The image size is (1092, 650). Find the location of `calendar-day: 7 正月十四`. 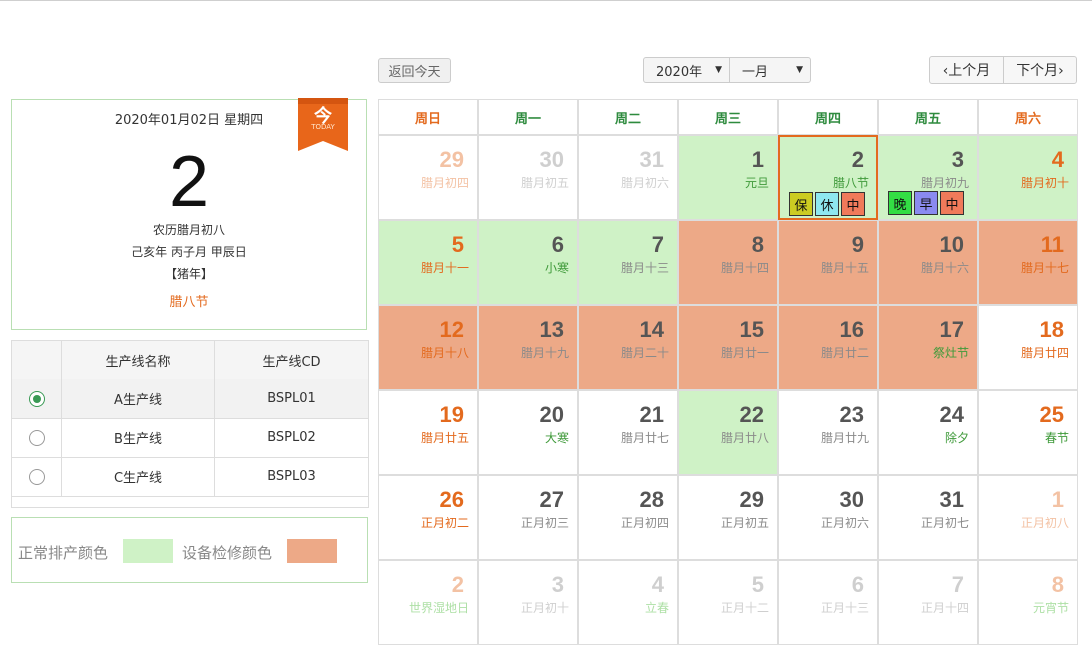

calendar-day: 7 正月十四 is located at coordinates (928, 602).